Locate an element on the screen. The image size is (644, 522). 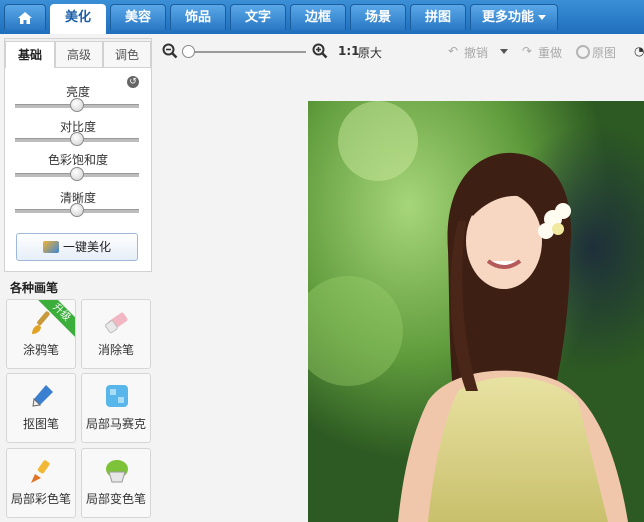
canvas-toolbar: 1:1 原大 ↶ 撤销 ↷ 重做 原图 ◔ is located at coordinates (400, 52).